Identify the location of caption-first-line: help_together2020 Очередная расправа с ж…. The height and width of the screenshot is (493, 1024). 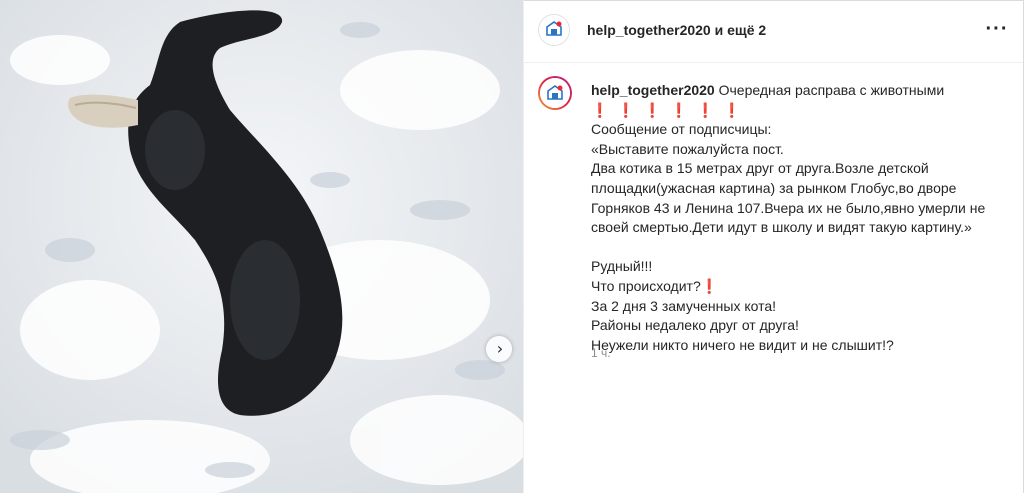
(801, 91).